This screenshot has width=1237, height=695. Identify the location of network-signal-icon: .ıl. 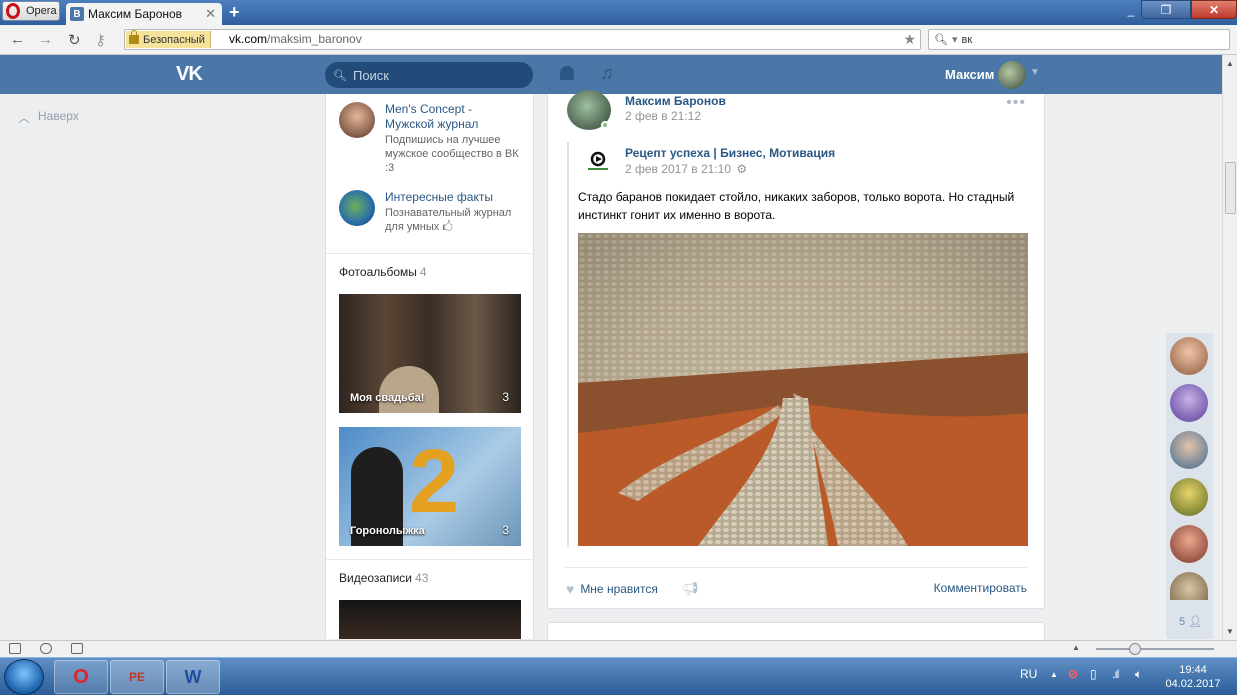
(1115, 674).